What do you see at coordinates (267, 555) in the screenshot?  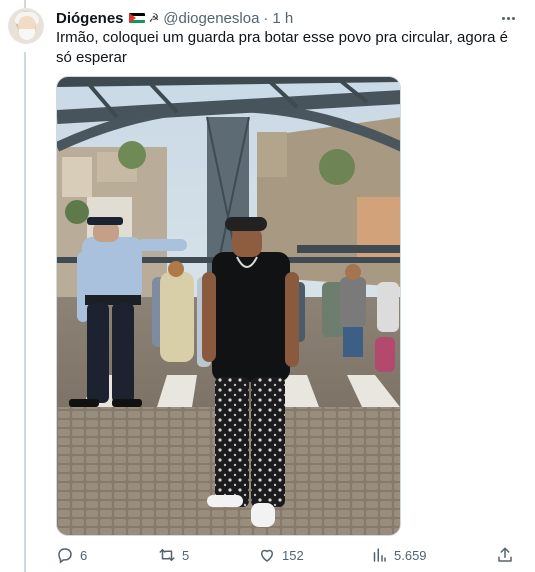 I see `heart-icon` at bounding box center [267, 555].